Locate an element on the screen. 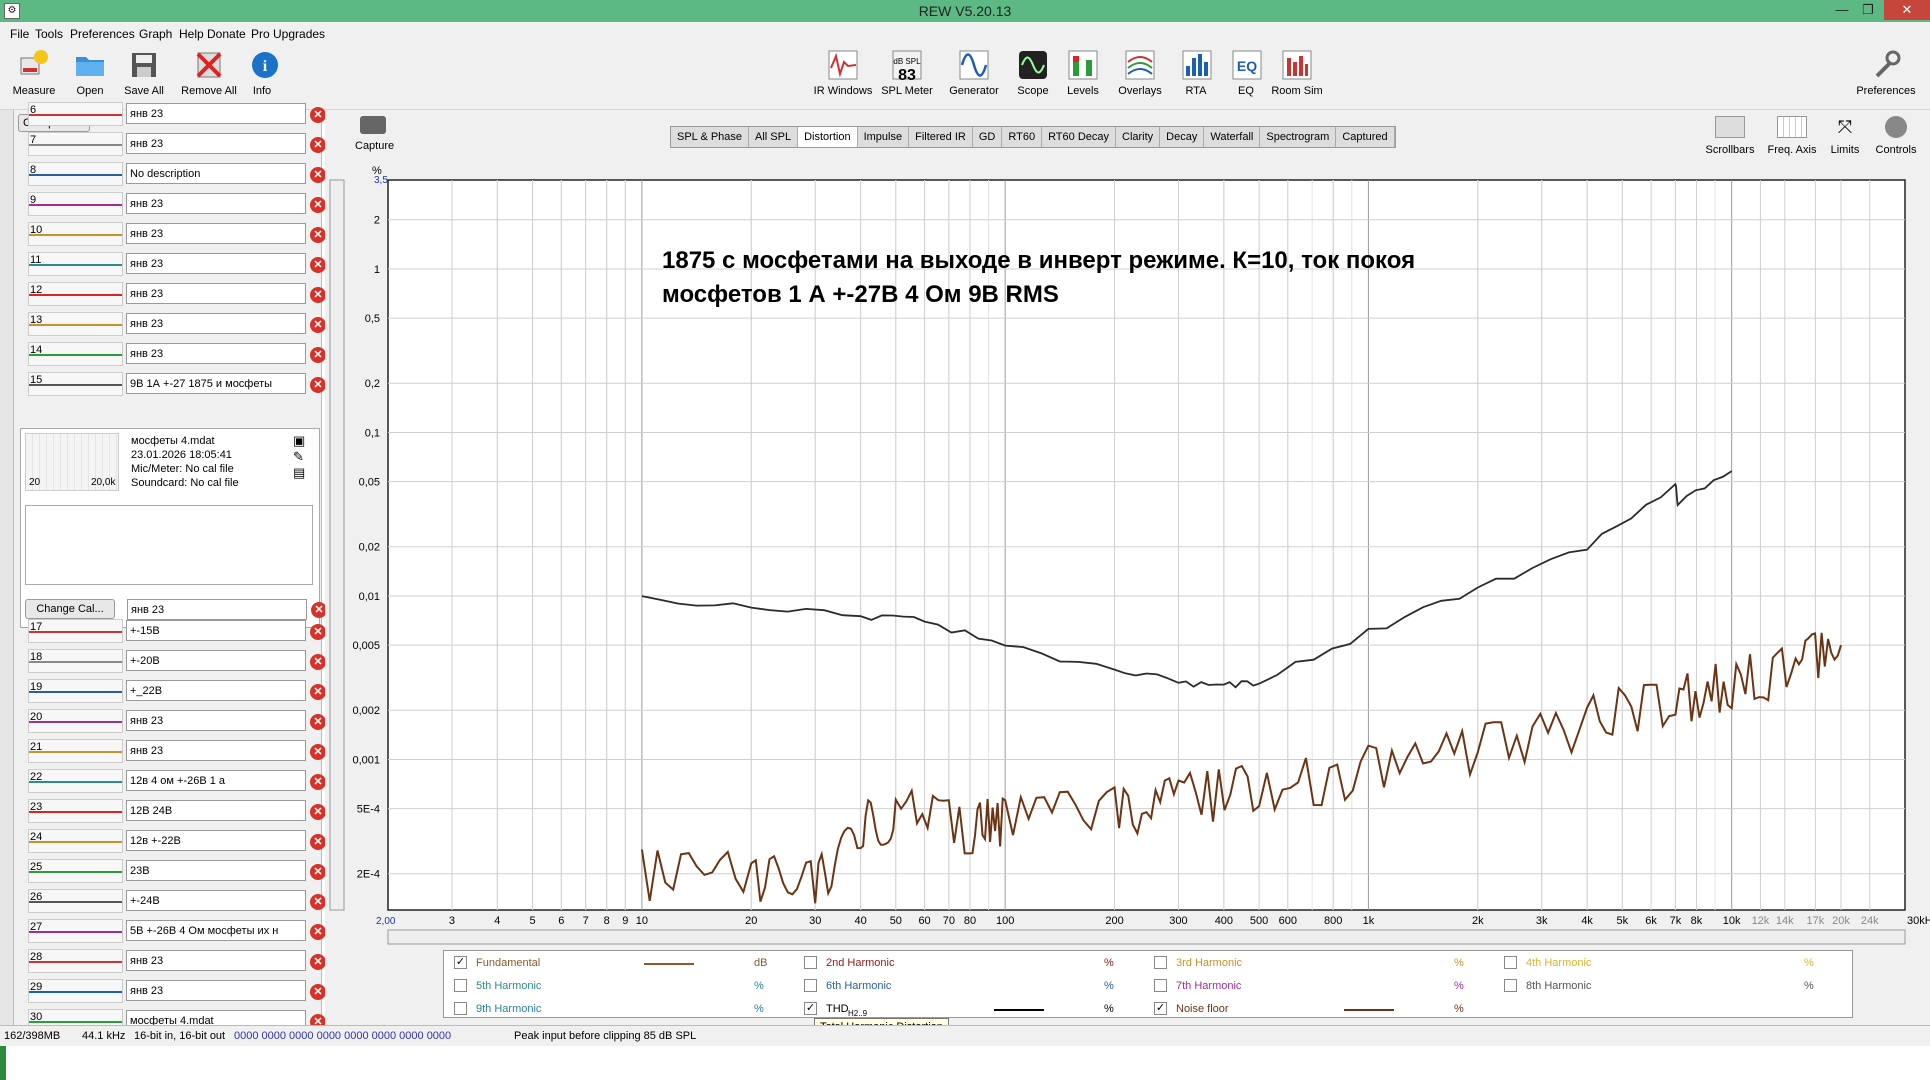  legend-label: Noise floor is located at coordinates (1202, 1009).